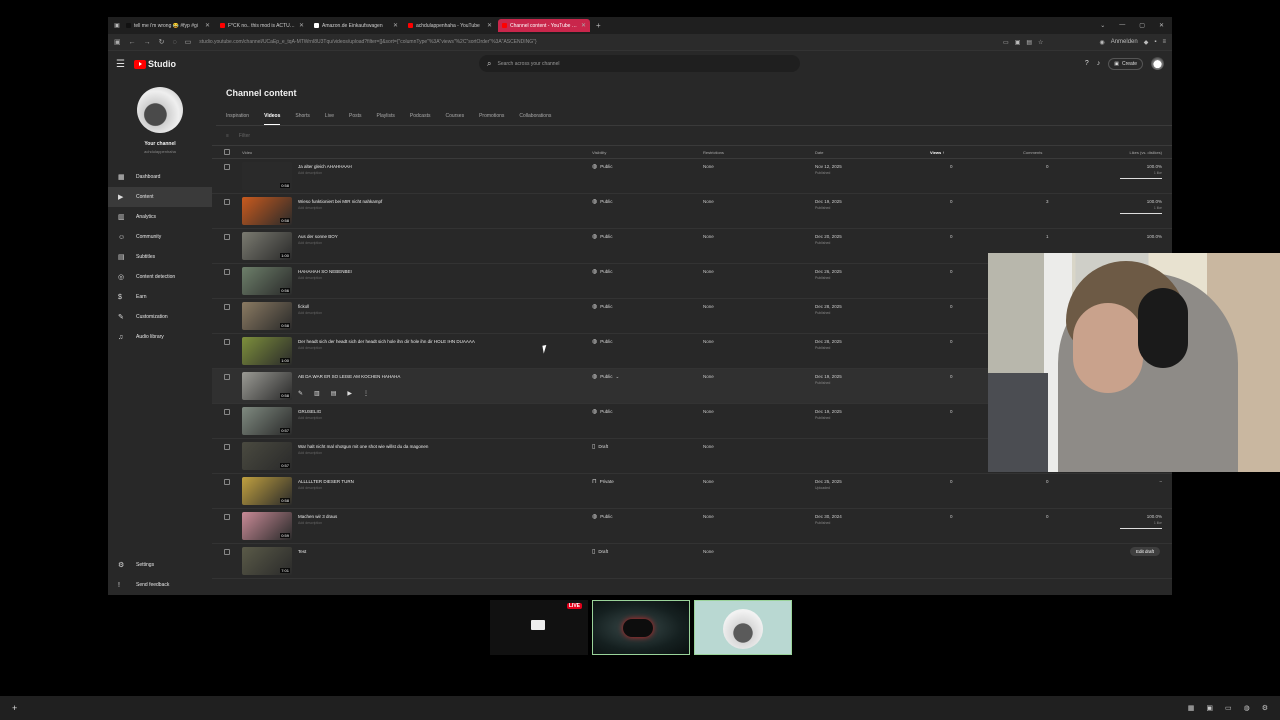 The image size is (1280, 720). Describe the element at coordinates (618, 377) in the screenshot. I see `chevron-down-icon: ⌄` at that location.